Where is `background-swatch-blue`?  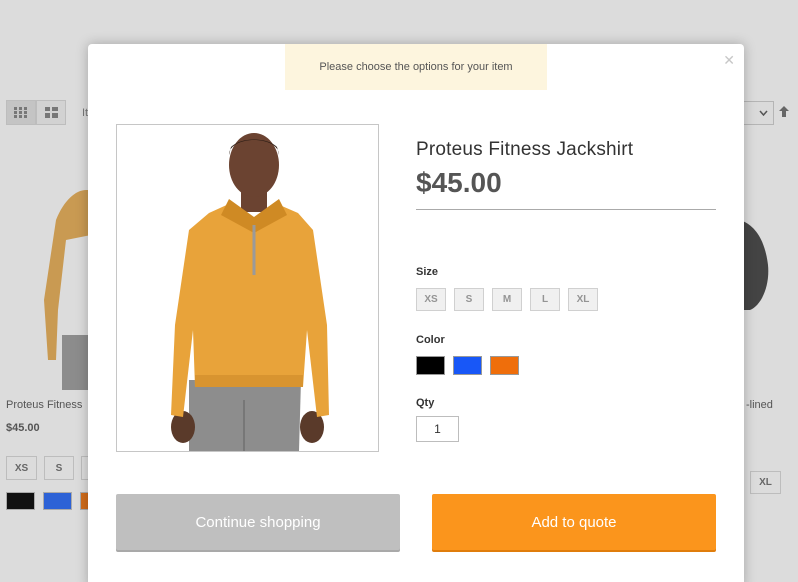
background-swatch-blue is located at coordinates (57, 501).